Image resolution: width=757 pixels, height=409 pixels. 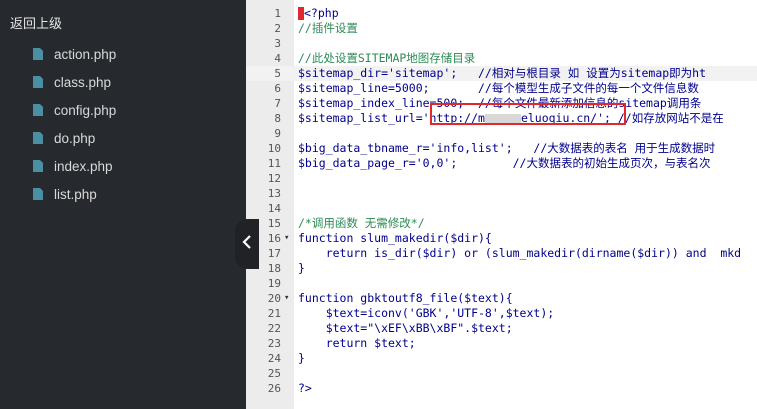 I want to click on code-line: 25, so click(x=274, y=373).